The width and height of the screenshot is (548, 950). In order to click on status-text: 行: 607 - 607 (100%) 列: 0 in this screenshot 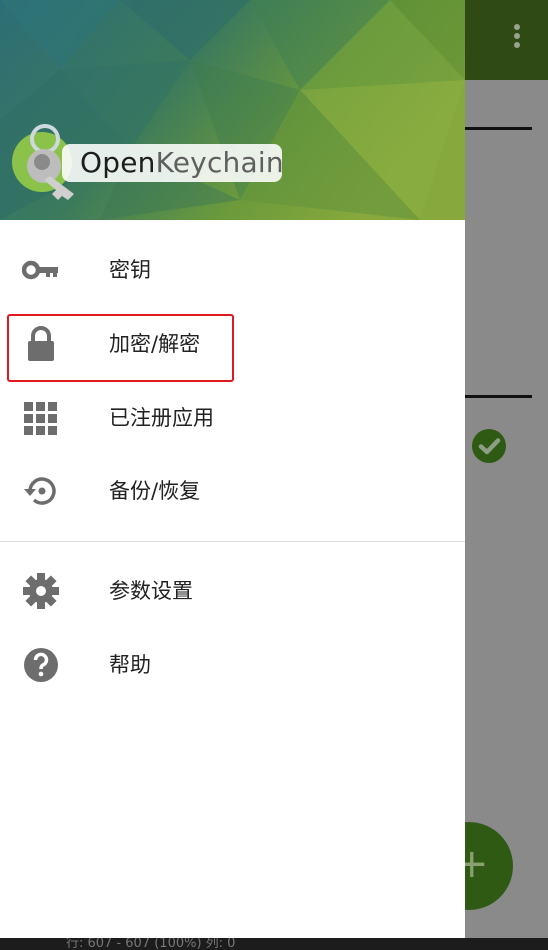, I will do `click(274, 944)`.